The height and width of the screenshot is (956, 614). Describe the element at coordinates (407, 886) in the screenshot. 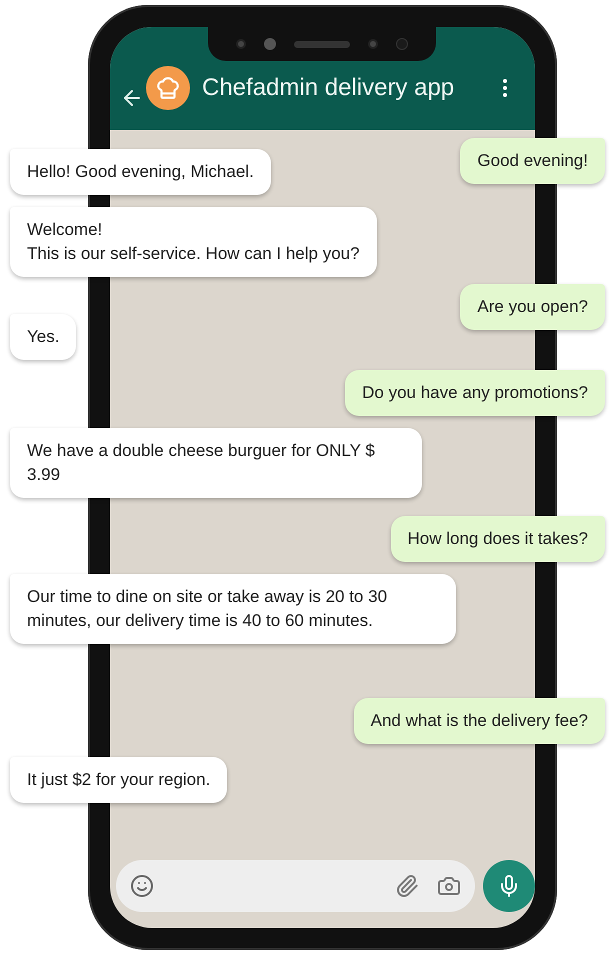

I see `paperclip-icon` at that location.